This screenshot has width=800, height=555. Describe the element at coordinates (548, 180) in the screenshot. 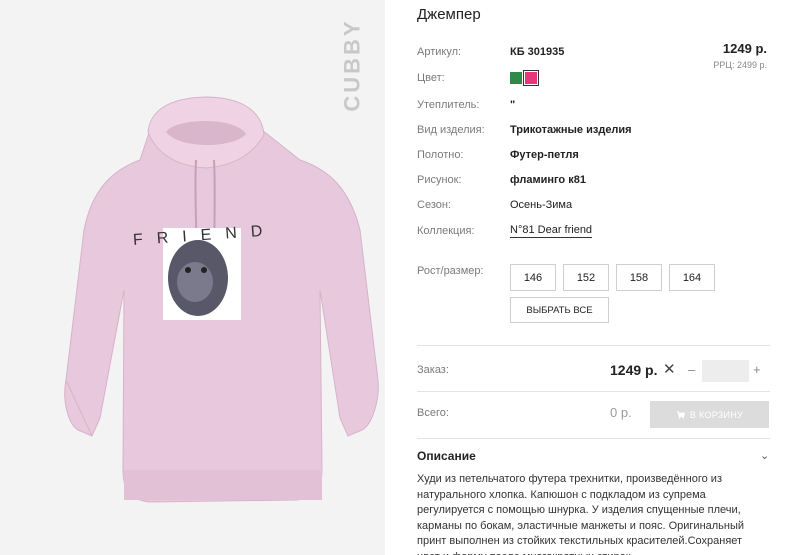

I see `attr-value: фламинго к81` at that location.